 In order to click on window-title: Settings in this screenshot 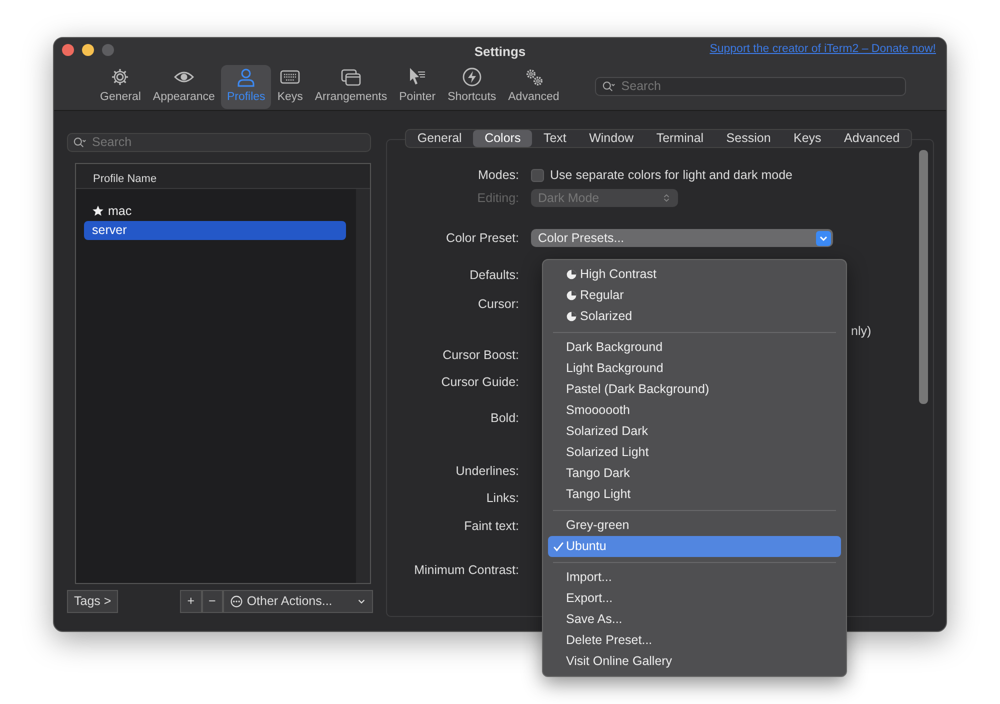, I will do `click(500, 52)`.